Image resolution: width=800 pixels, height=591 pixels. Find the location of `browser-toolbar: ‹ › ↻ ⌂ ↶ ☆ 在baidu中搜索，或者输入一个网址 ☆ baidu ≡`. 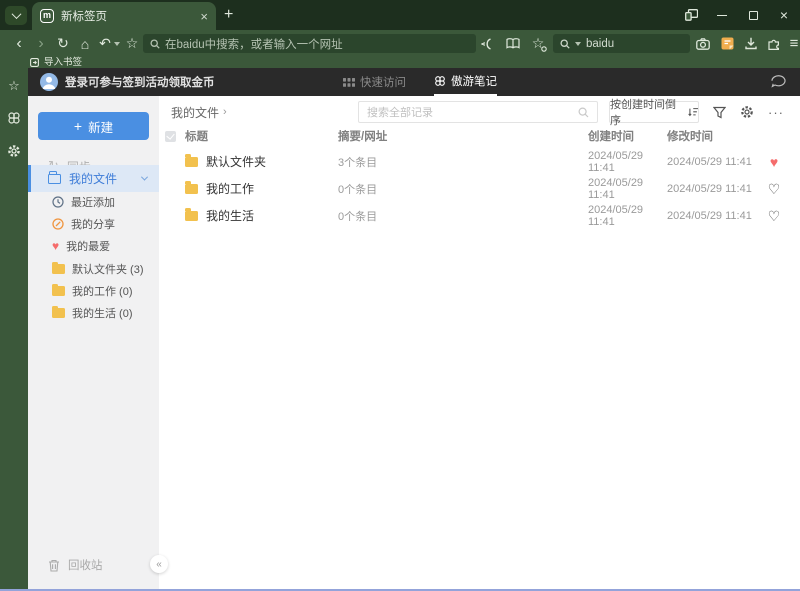

browser-toolbar: ‹ › ↻ ⌂ ↶ ☆ 在baidu中搜索，或者输入一个网址 ☆ baidu ≡ is located at coordinates (400, 43).